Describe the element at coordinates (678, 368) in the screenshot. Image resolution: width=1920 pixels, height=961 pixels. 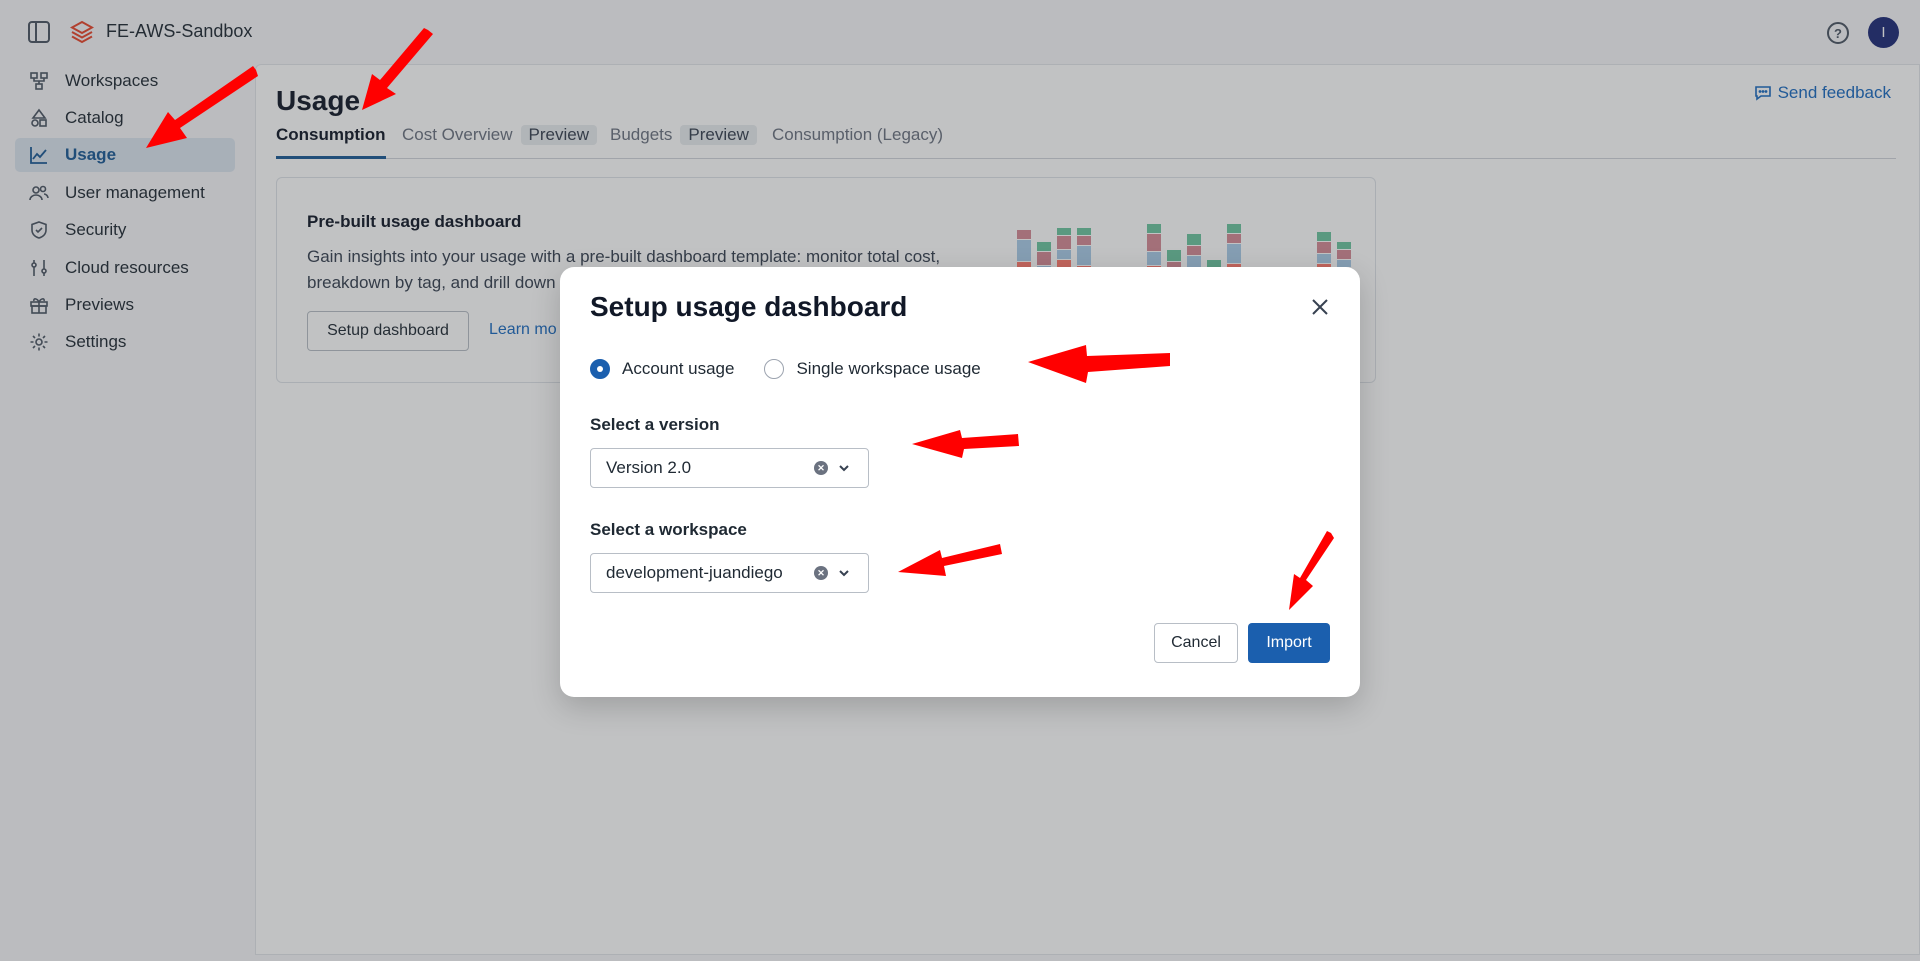
I see `radio-label: Account usage` at that location.